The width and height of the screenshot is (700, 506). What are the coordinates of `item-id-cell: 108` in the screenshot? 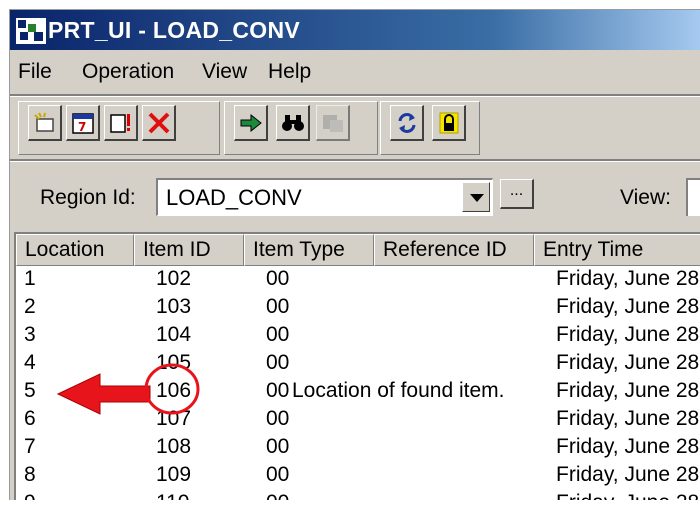 It's located at (174, 446).